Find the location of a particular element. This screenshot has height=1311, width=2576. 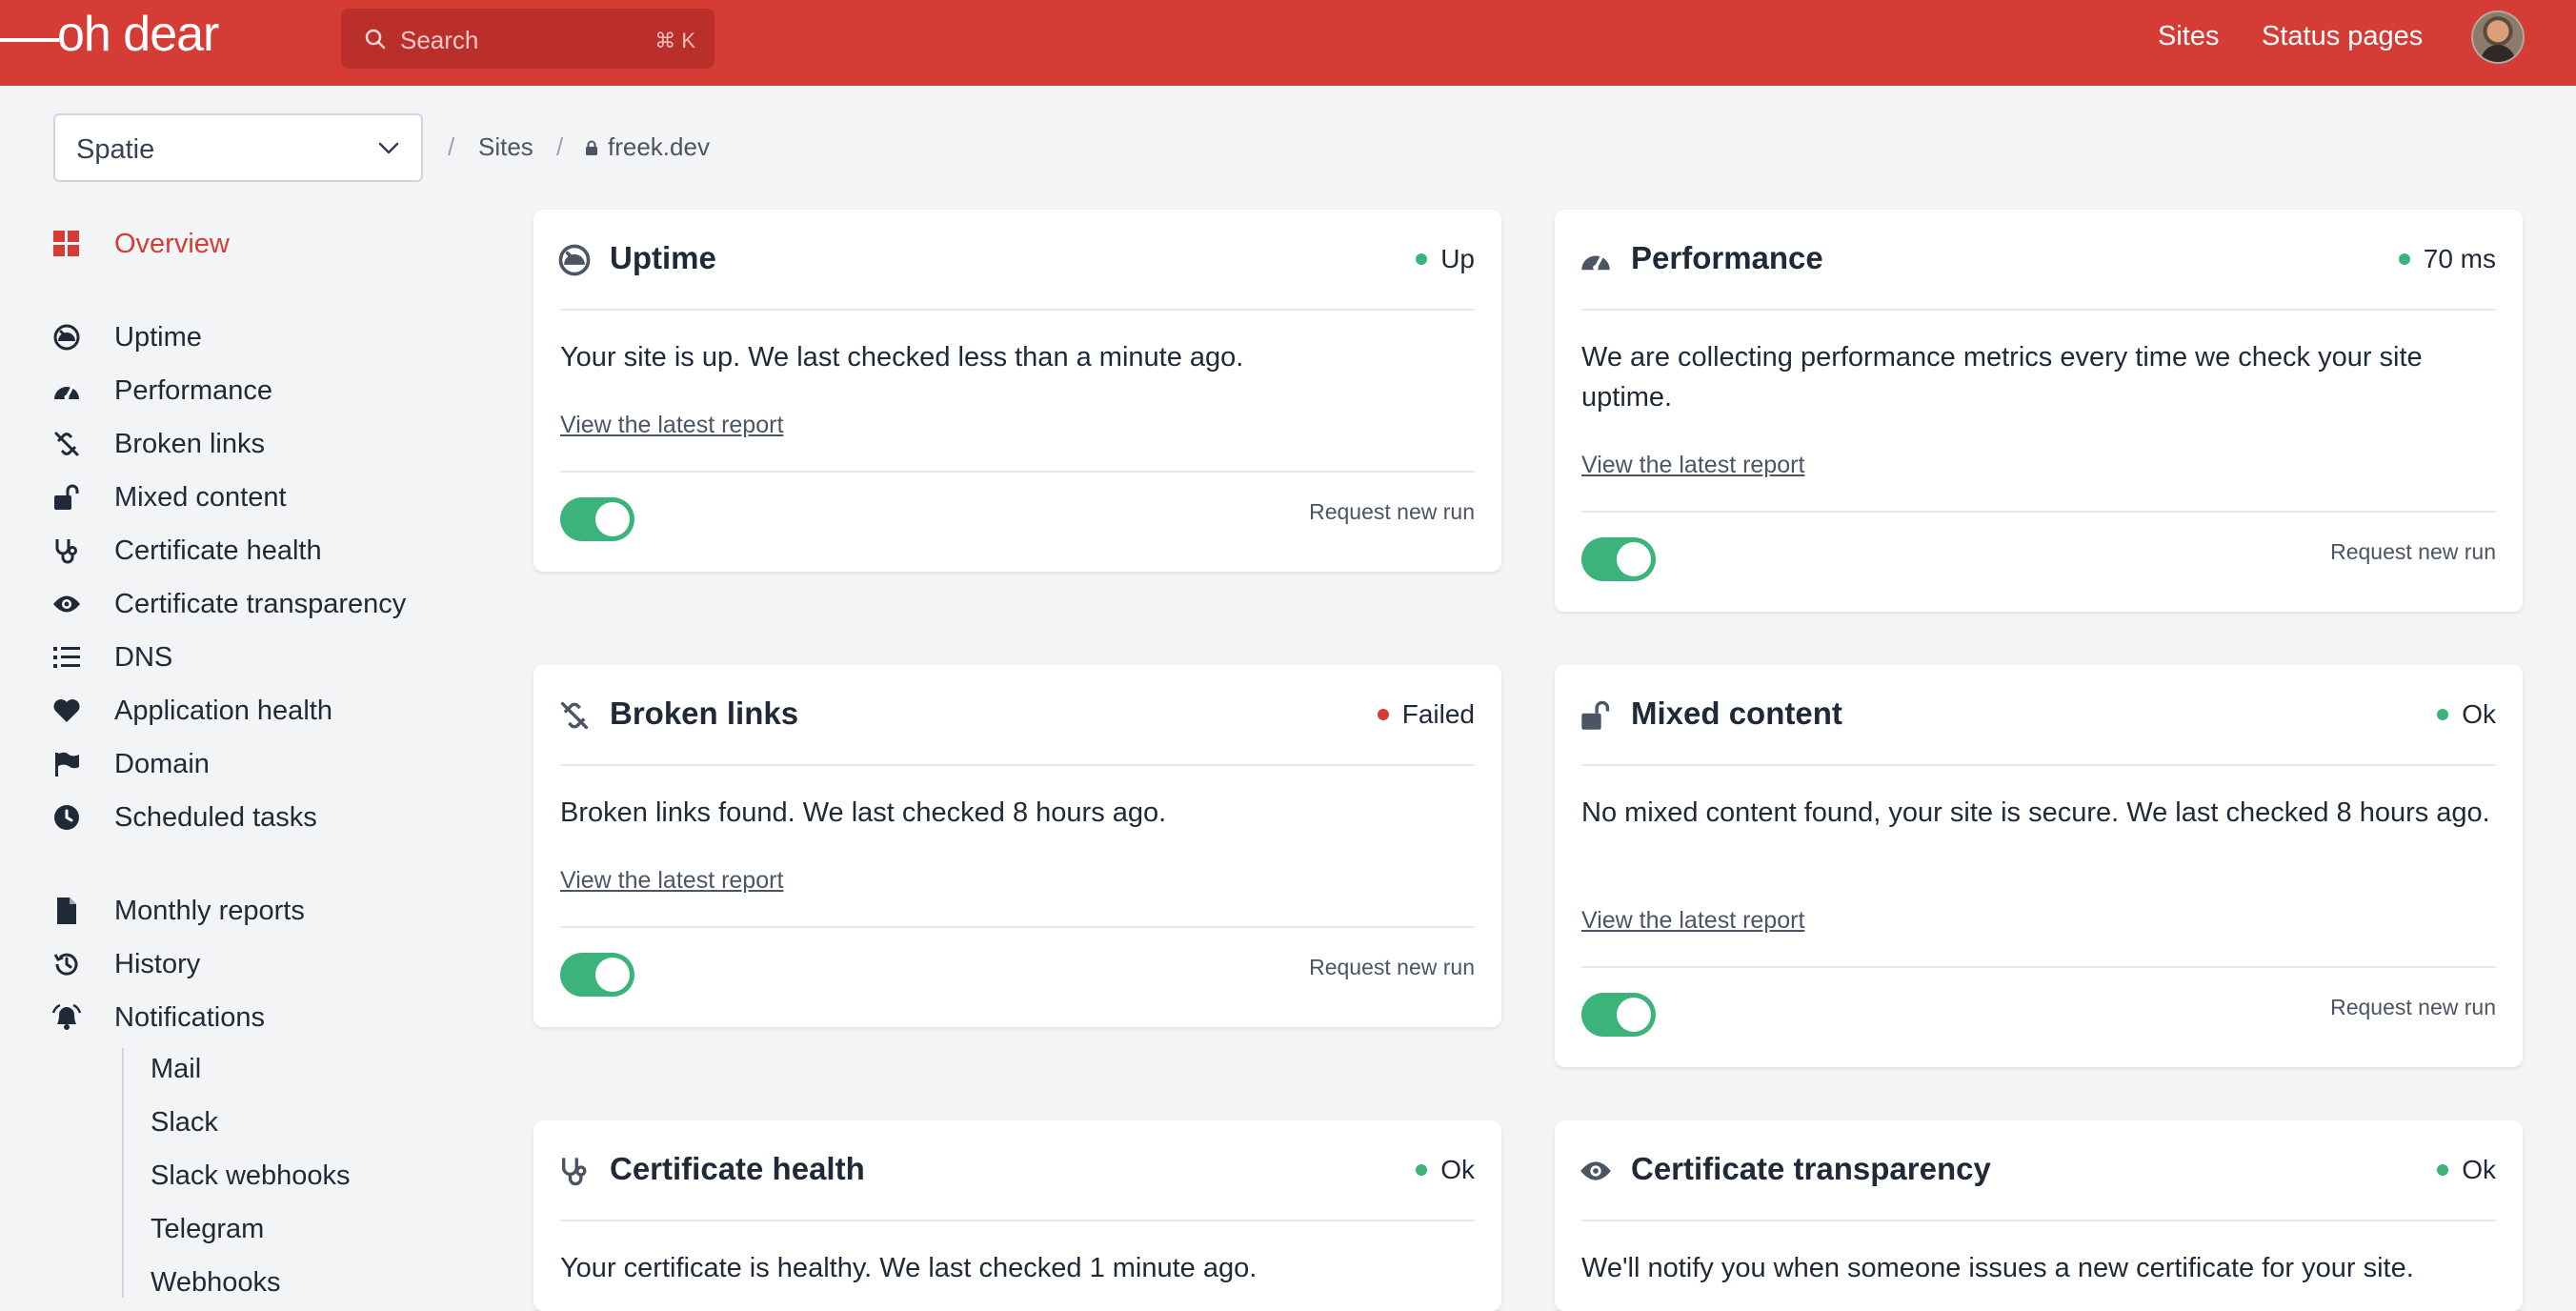

card-title: Certificate transparency is located at coordinates (1811, 1168).